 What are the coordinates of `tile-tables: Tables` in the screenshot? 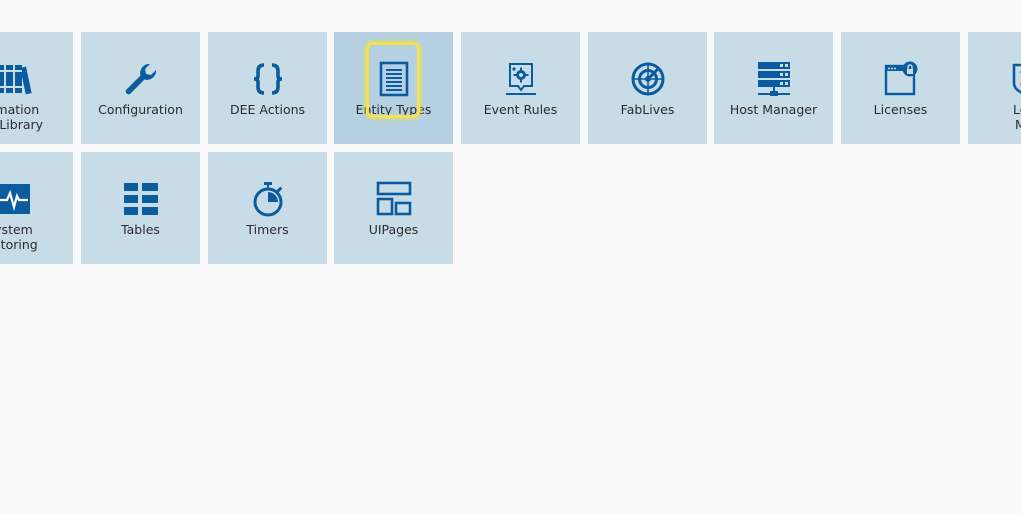 It's located at (140, 208).